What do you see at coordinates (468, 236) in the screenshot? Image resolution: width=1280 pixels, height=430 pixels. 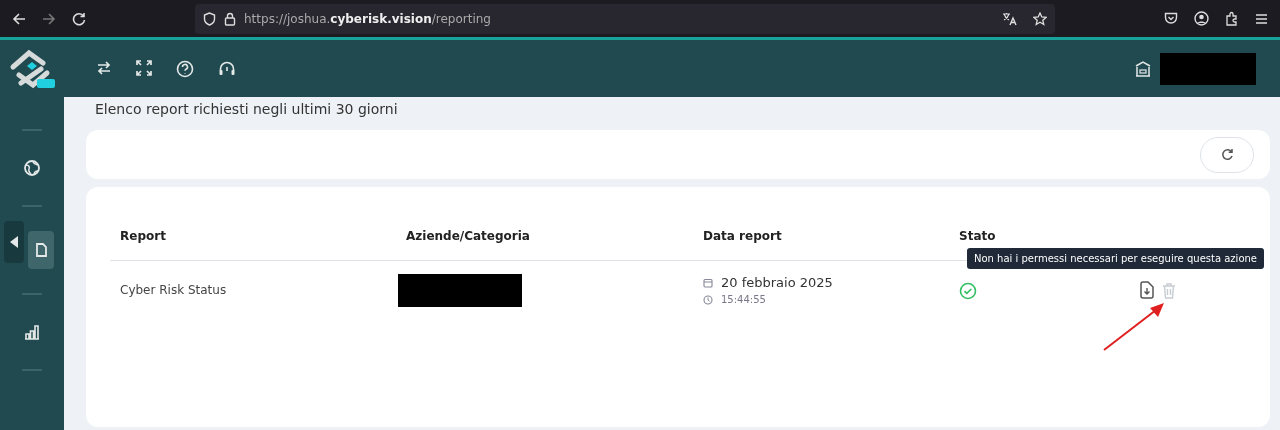 I see `column-header: Aziende/Categoria` at bounding box center [468, 236].